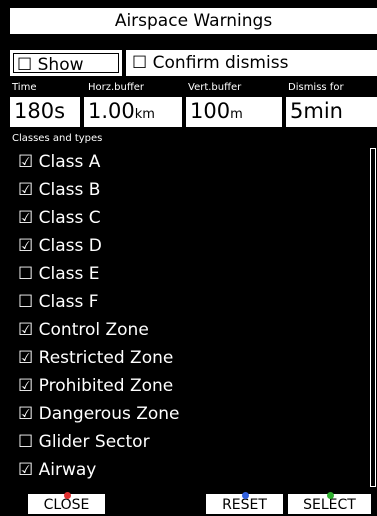 The width and height of the screenshot is (377, 516). I want to click on close-button-label: CLOSE, so click(66, 505).